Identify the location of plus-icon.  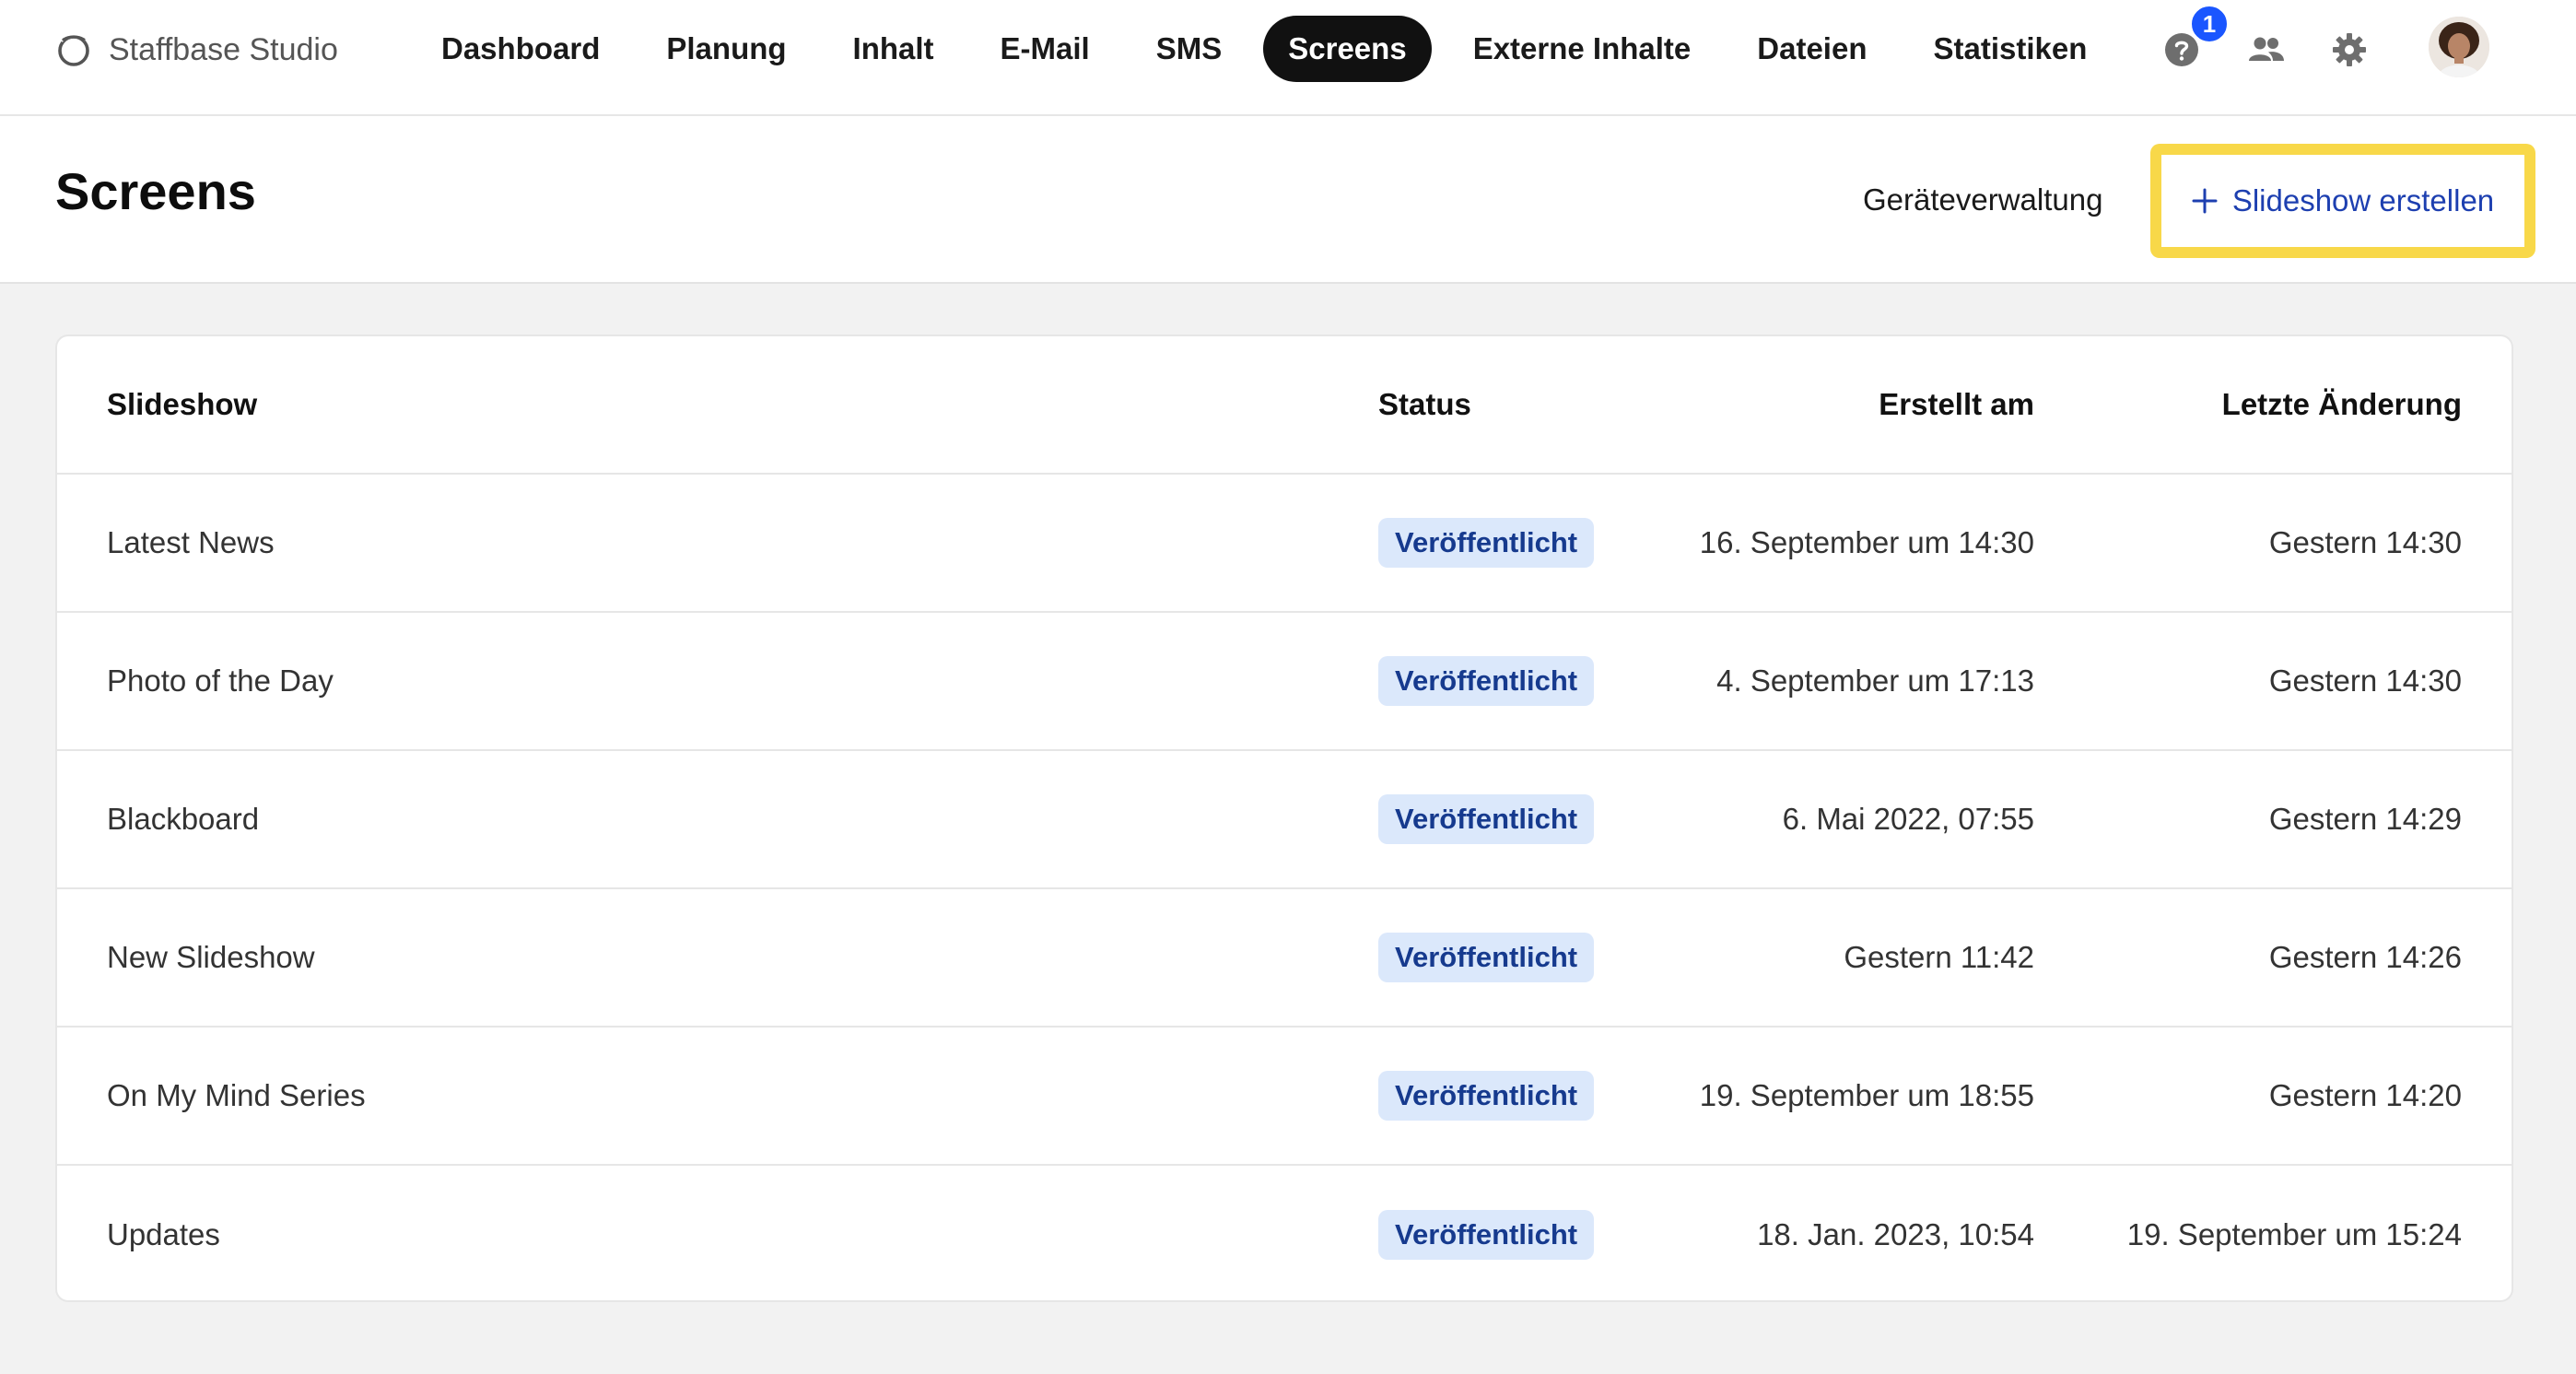
(2205, 201).